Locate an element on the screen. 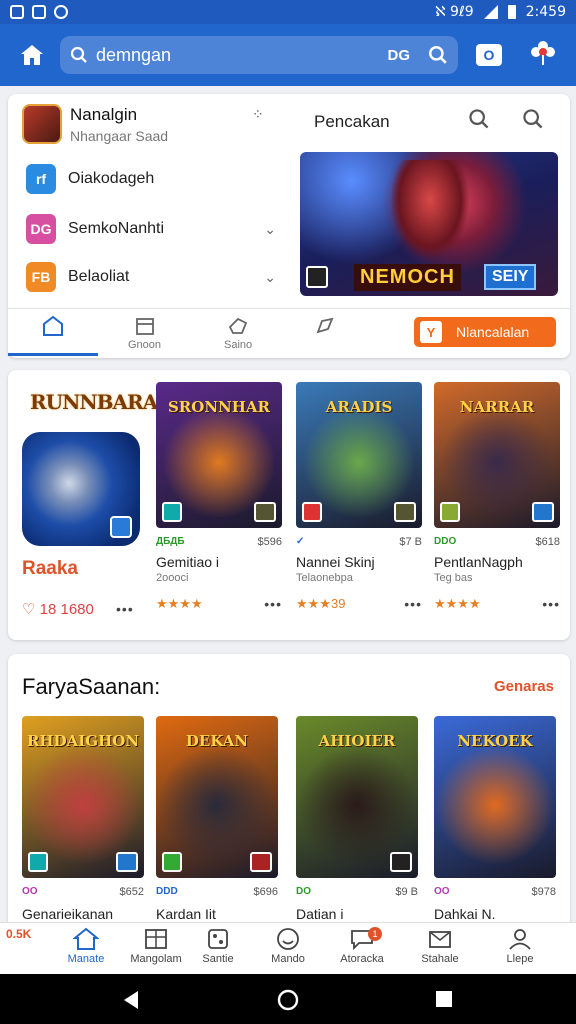 This screenshot has width=576, height=1024. featured-banner: NEMOCH SEIY is located at coordinates (429, 224).